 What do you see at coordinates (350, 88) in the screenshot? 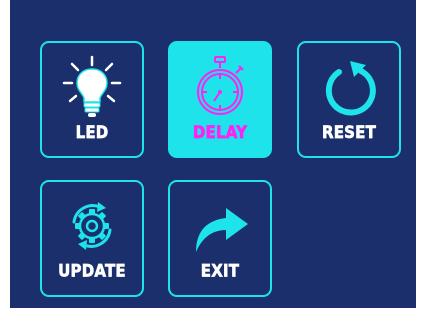
I see `reset-icon` at bounding box center [350, 88].